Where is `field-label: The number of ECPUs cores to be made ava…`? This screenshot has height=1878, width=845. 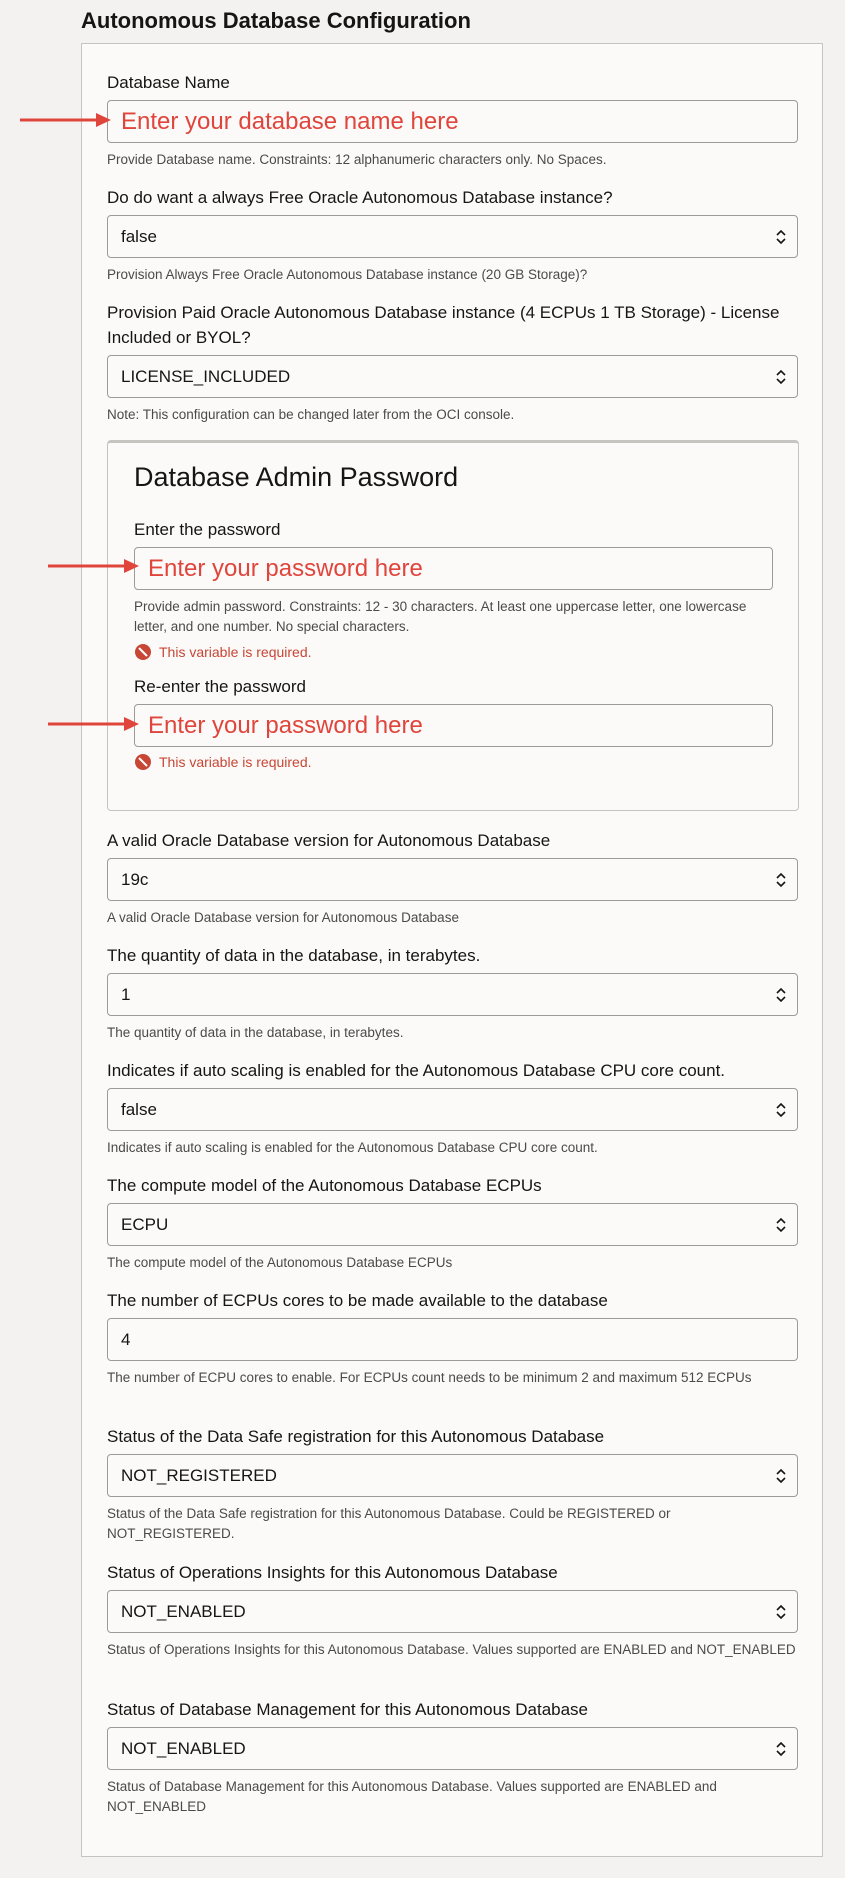
field-label: The number of ECPUs cores to be made ava… is located at coordinates (357, 1300).